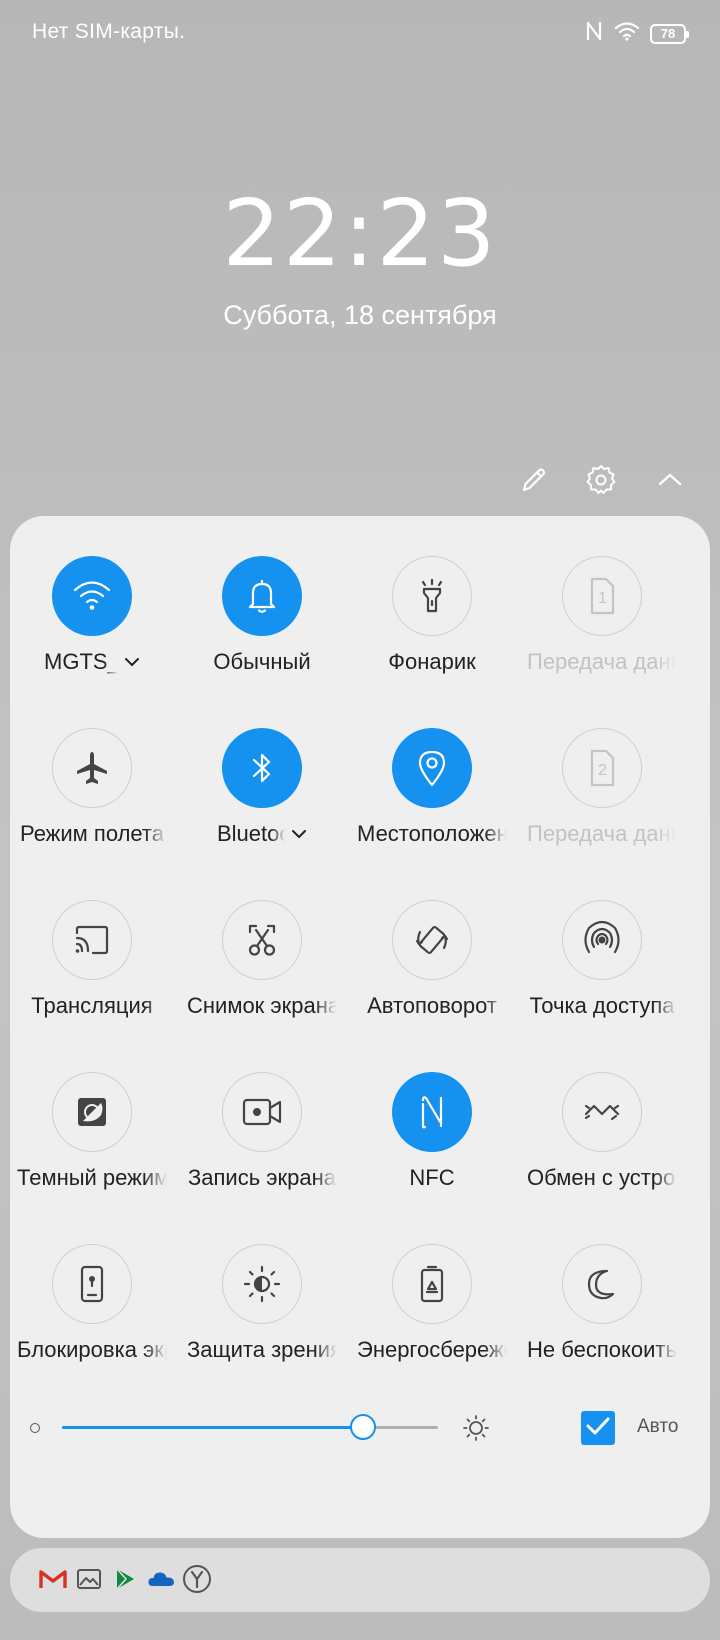 The image size is (720, 1640). I want to click on tile-lock-screen: Блокировка экрана, so click(95, 1294).